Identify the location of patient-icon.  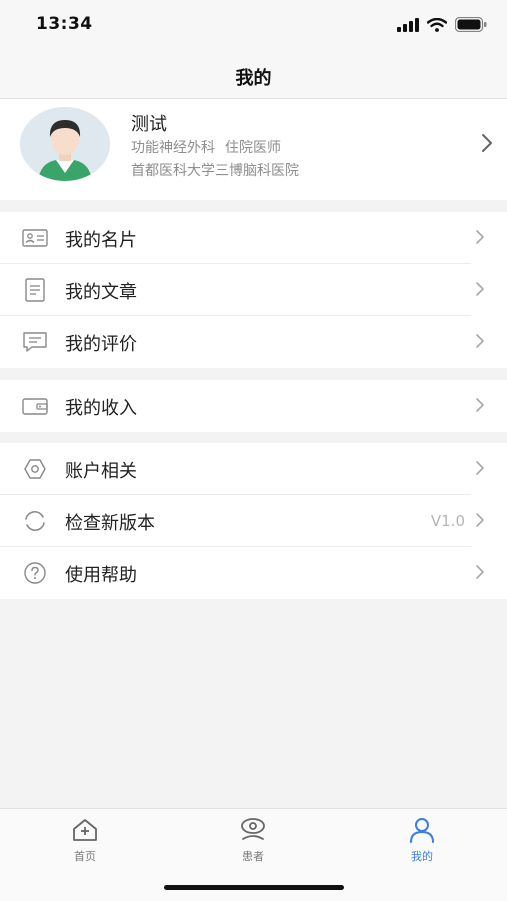
(253, 829).